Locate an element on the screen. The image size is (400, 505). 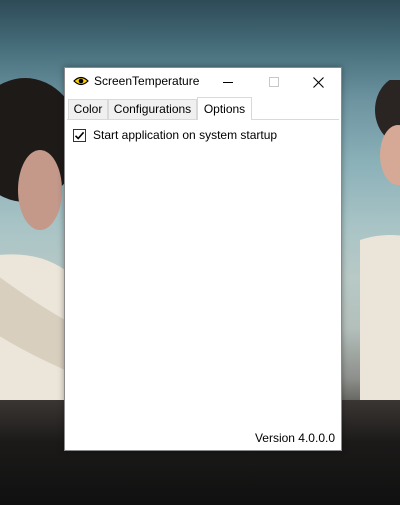
window-title: ScreenTemperature is located at coordinates (147, 81).